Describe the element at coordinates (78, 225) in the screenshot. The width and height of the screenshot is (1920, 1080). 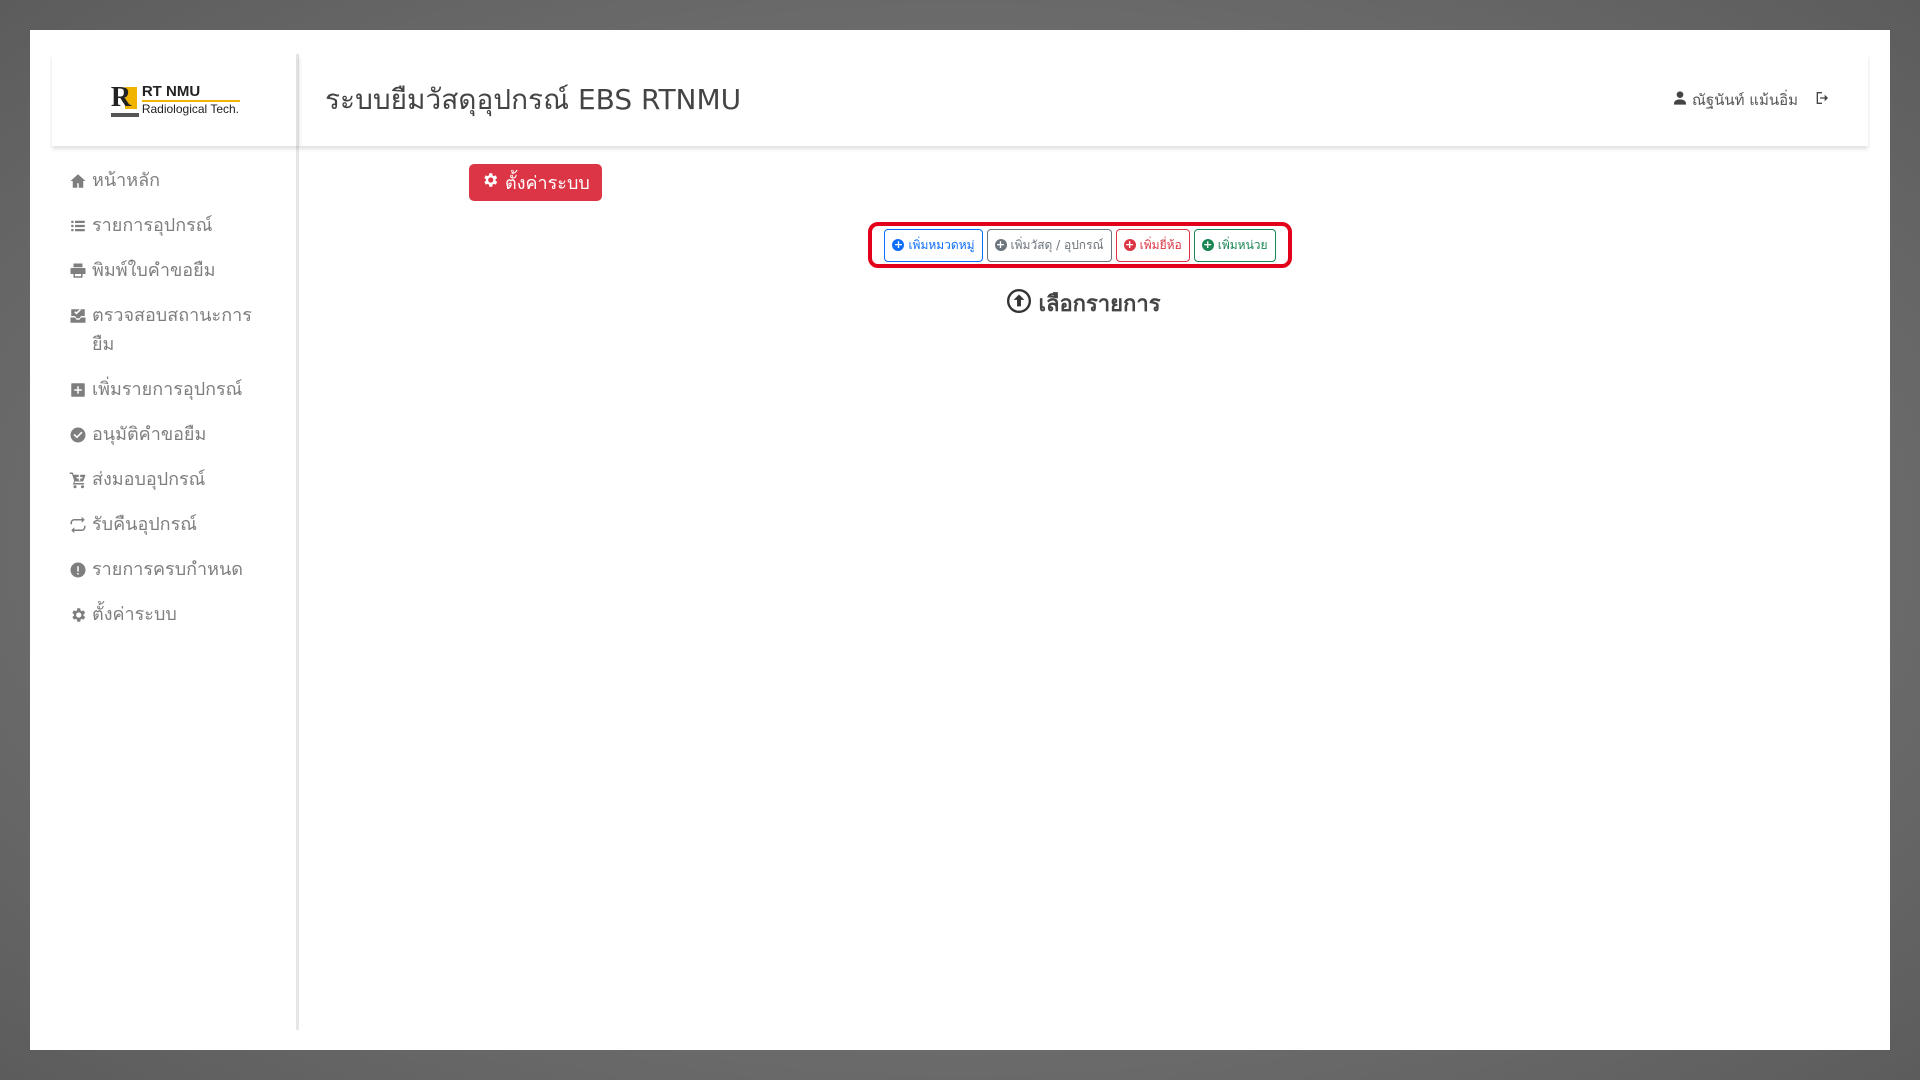
I see `list-icon` at that location.